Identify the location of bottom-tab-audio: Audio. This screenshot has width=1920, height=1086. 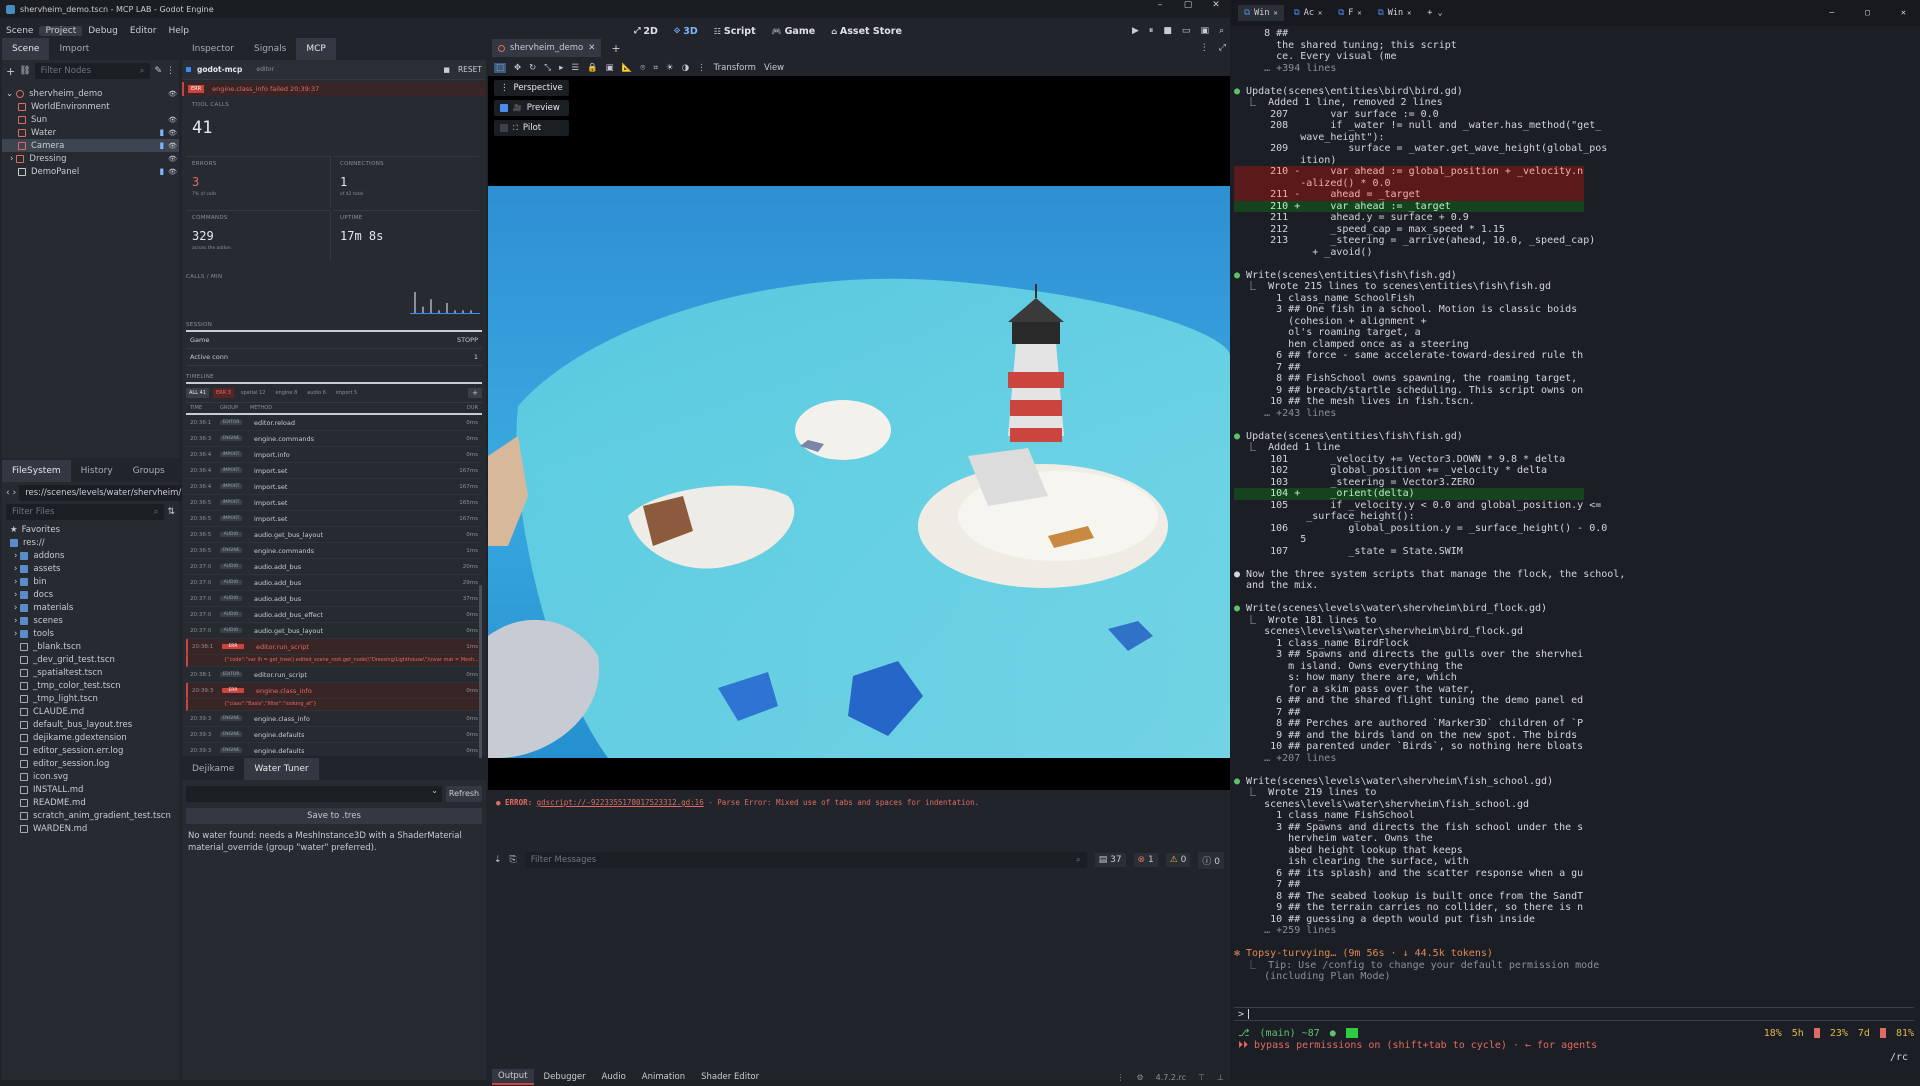
(614, 1077).